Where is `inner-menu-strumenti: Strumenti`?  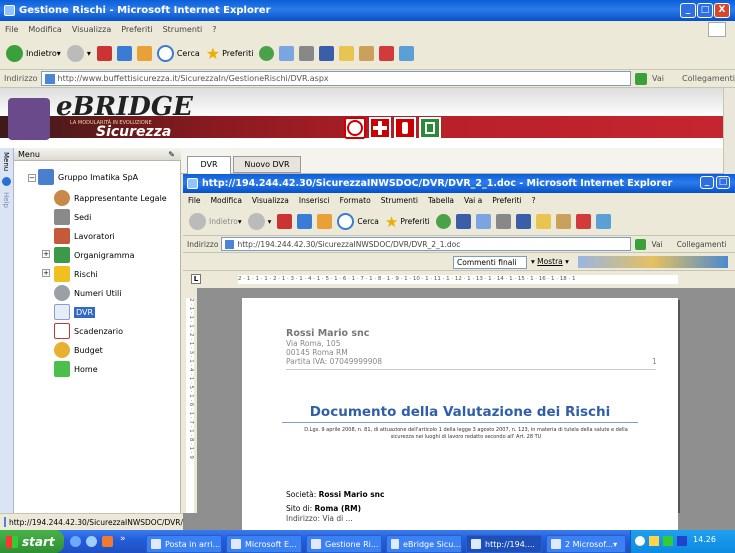 inner-menu-strumenti: Strumenti is located at coordinates (399, 200).